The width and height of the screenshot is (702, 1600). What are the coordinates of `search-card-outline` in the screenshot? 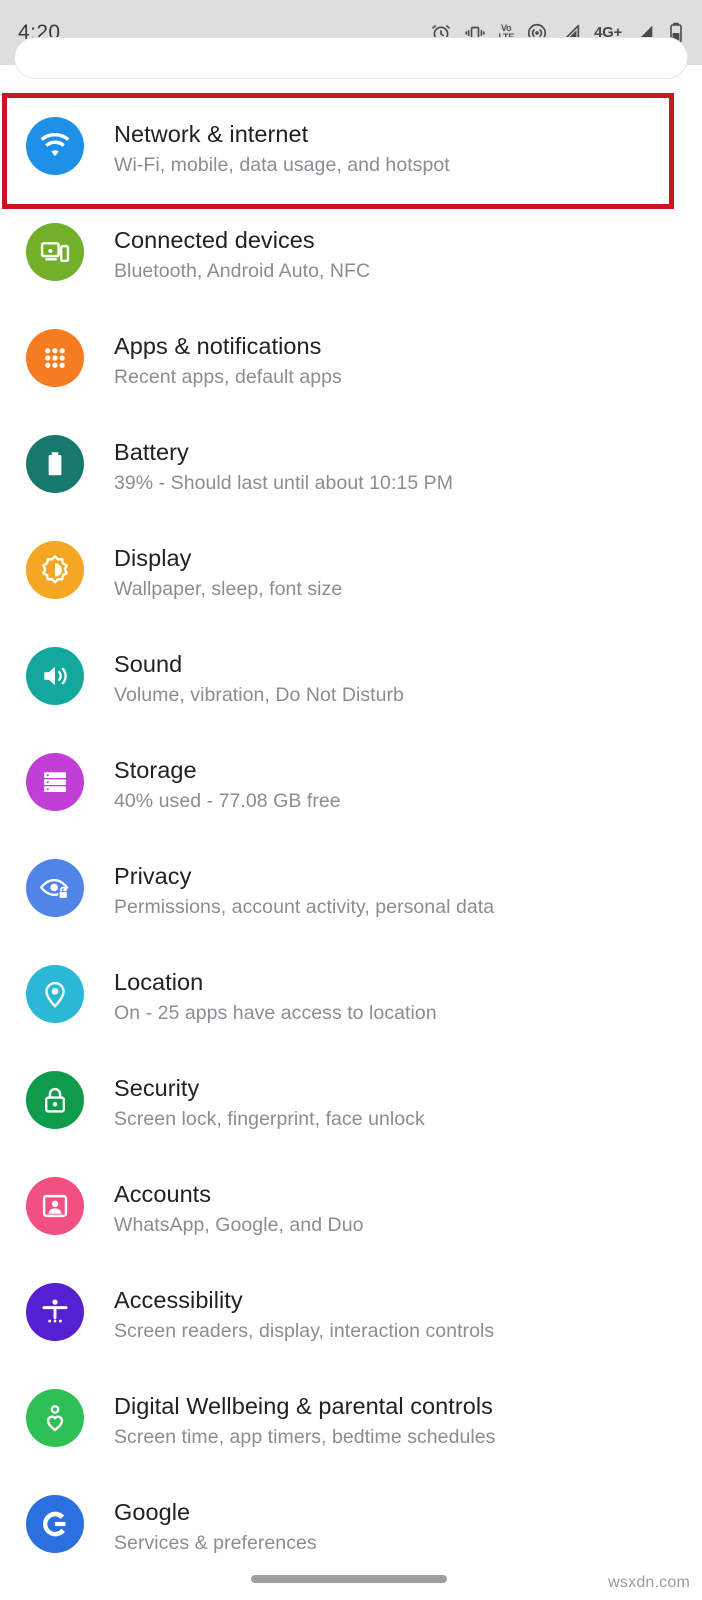 It's located at (351, 58).